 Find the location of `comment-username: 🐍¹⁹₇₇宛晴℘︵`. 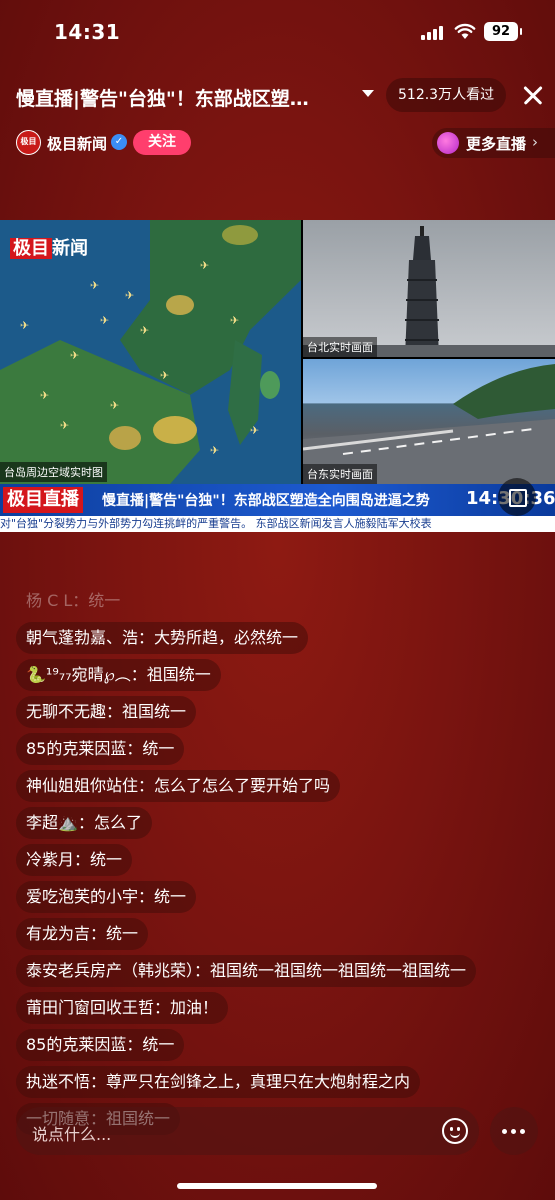

comment-username: 🐍¹⁹₇₇宛晴℘︵ is located at coordinates (78, 674).